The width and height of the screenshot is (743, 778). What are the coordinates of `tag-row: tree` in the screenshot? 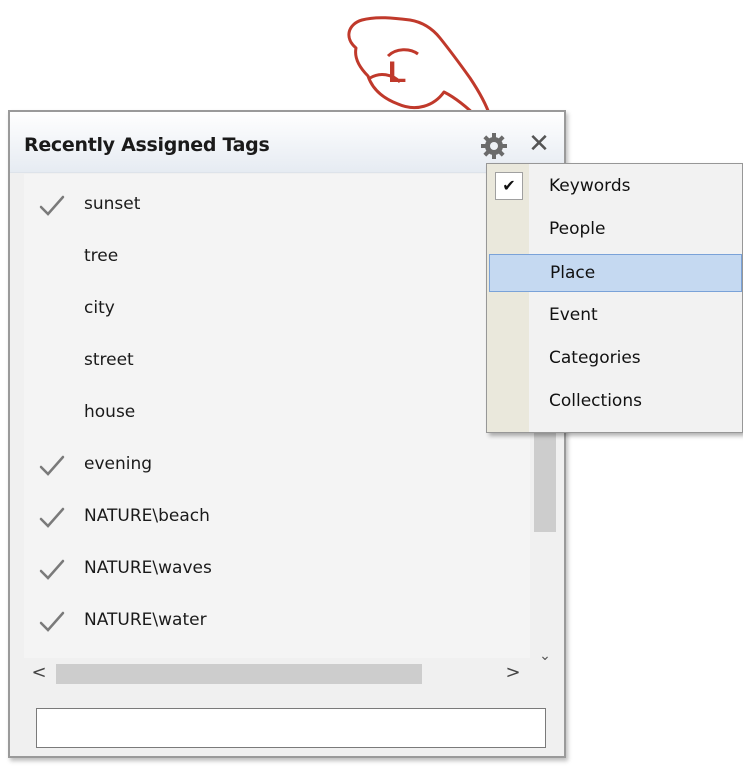 It's located at (277, 258).